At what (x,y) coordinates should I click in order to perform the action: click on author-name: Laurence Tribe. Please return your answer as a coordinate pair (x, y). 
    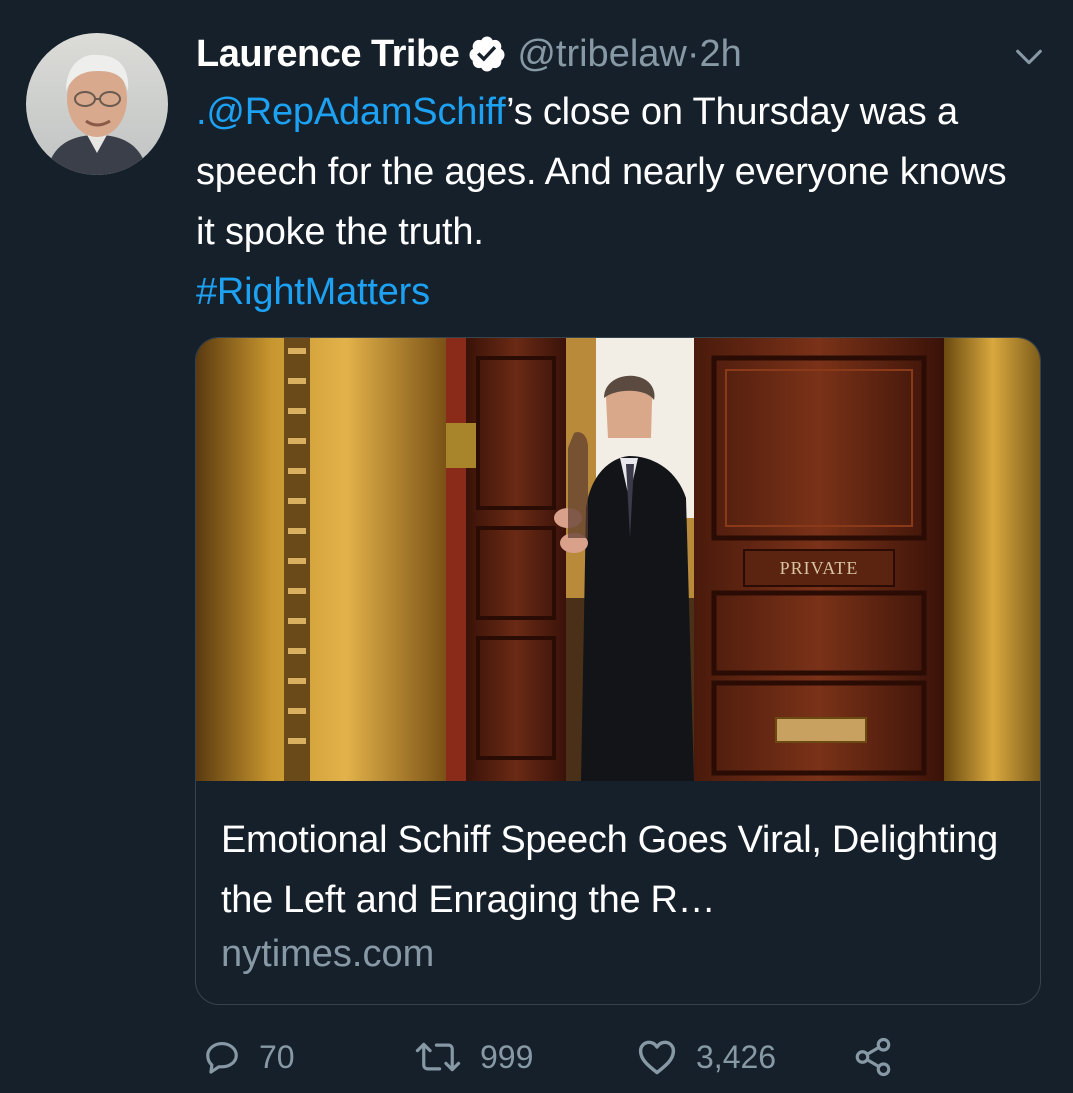
    Looking at the image, I should click on (328, 54).